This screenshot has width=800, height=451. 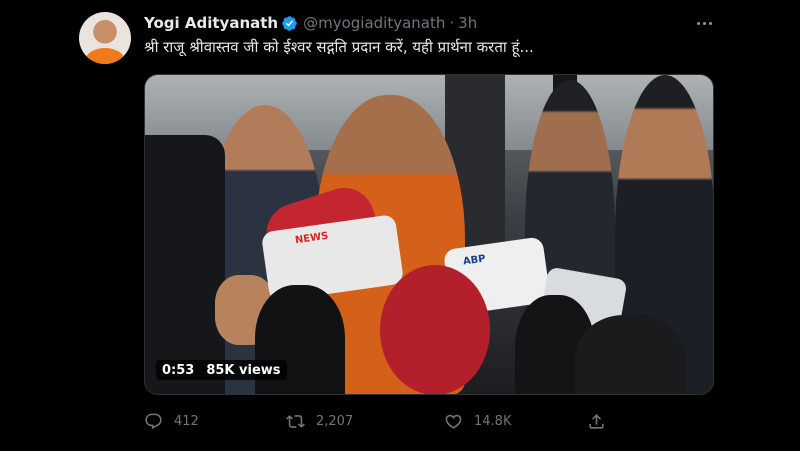 I want to click on verified-badge-icon, so click(x=289, y=23).